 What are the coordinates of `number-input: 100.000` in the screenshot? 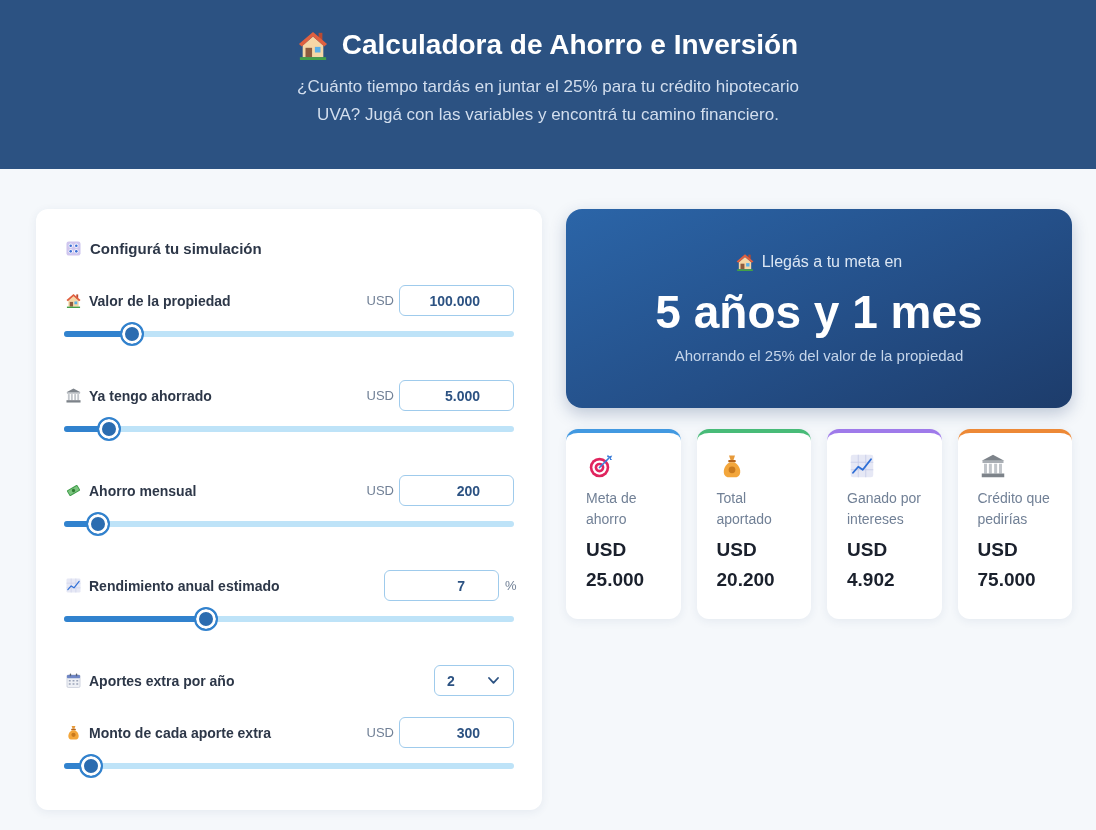 It's located at (456, 300).